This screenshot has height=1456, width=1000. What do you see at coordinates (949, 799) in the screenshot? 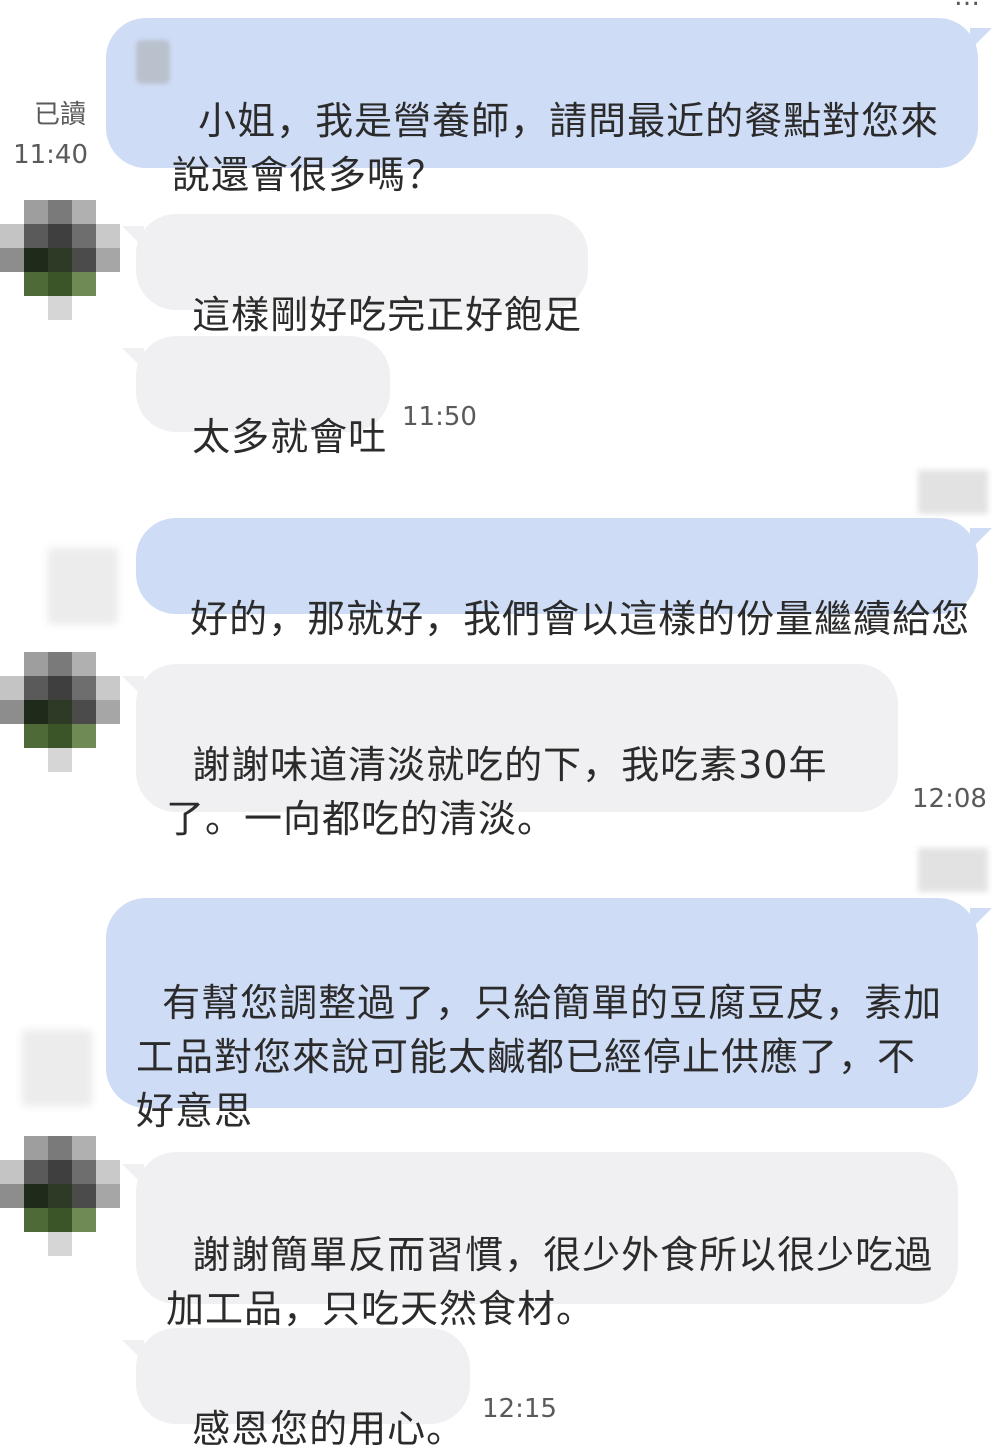
I see `timestamp: 12:08` at bounding box center [949, 799].